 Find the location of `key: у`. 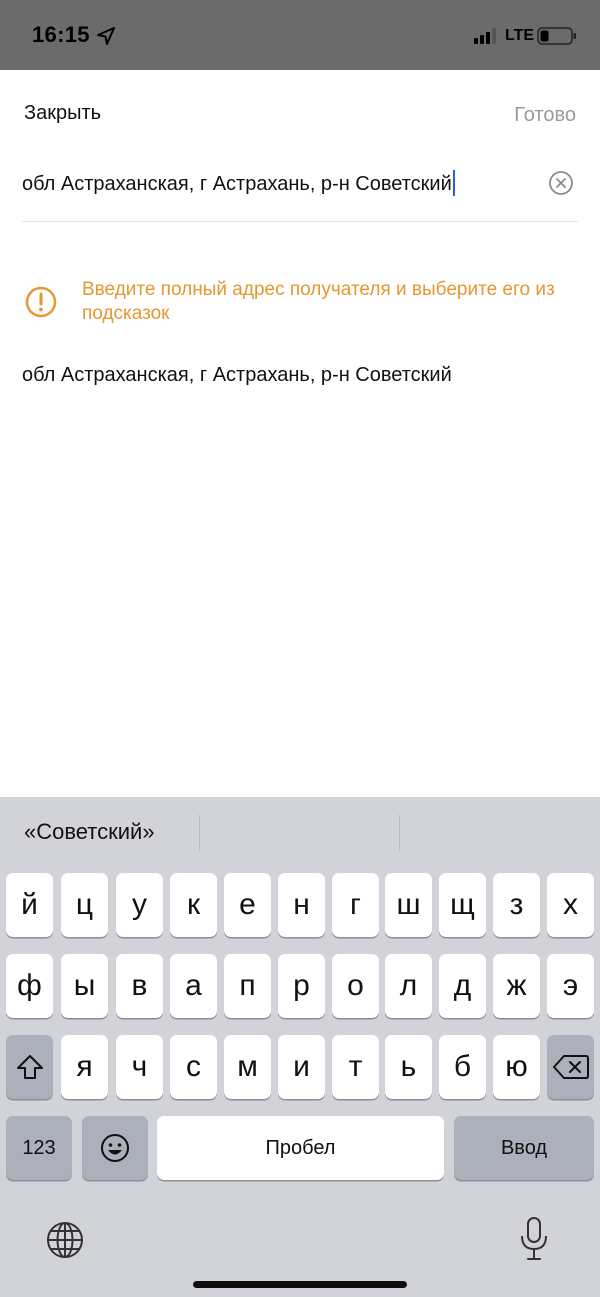

key: у is located at coordinates (139, 905).